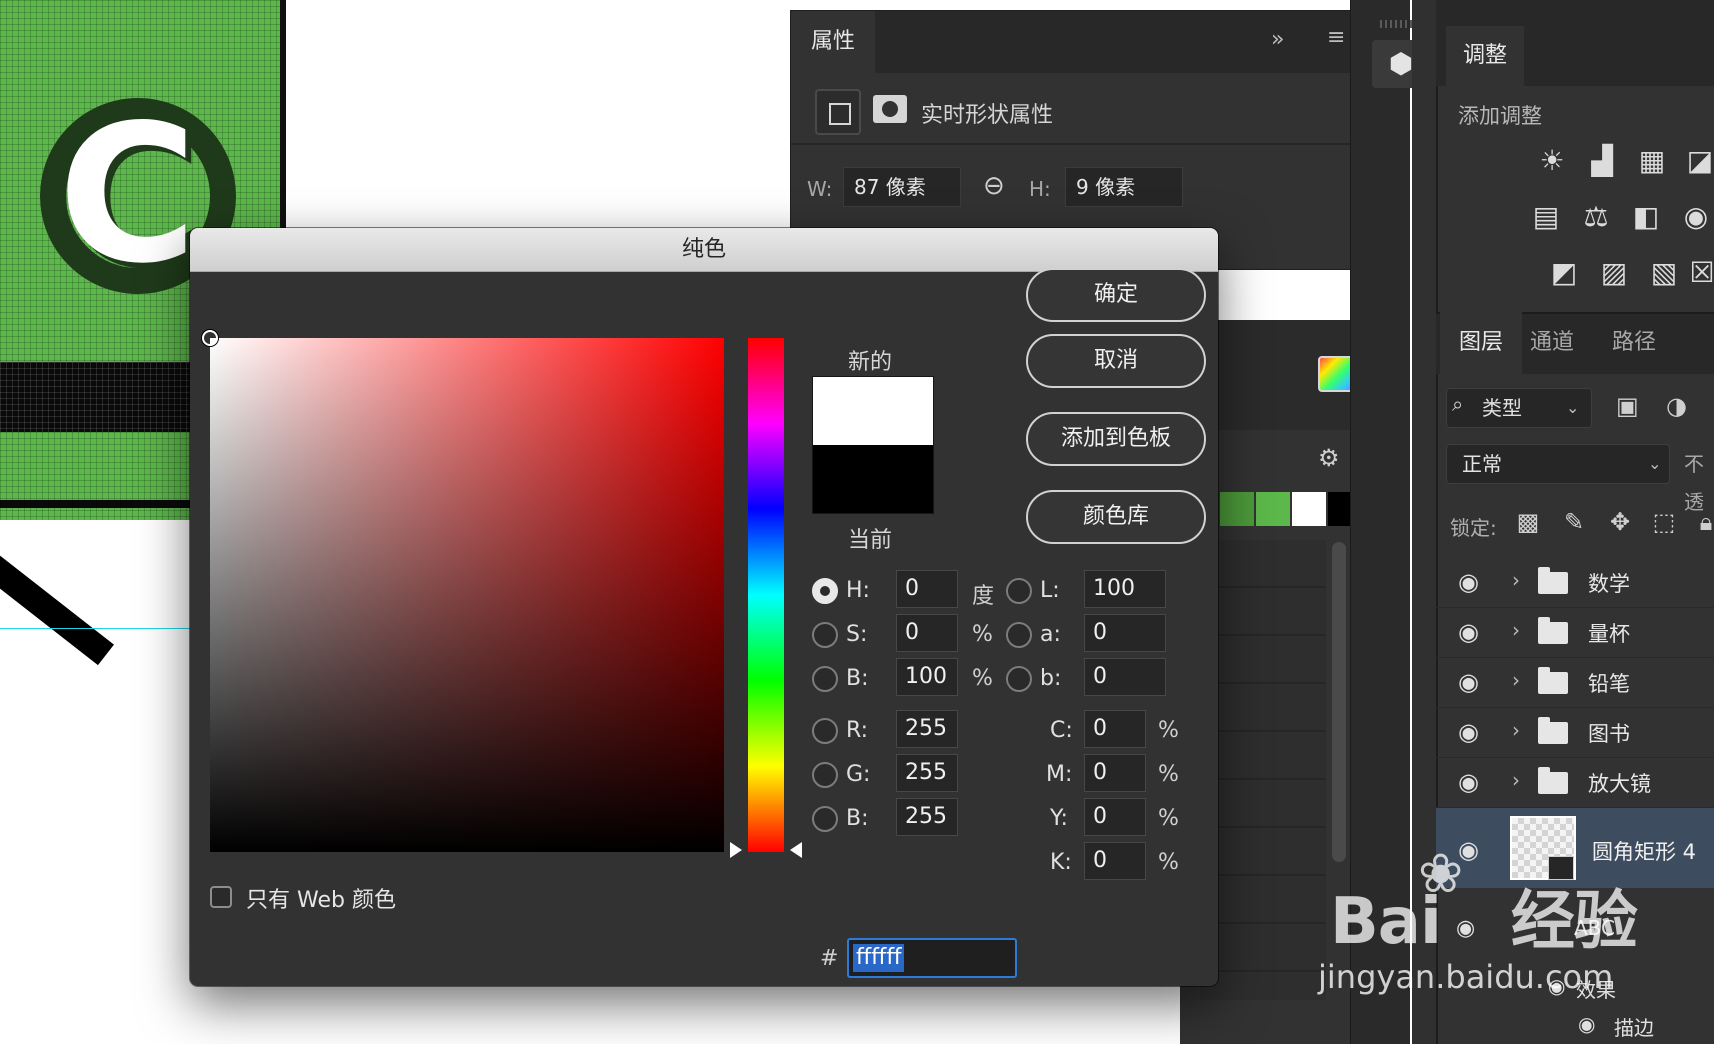 Image resolution: width=1714 pixels, height=1044 pixels. What do you see at coordinates (825, 819) in the screenshot?
I see `radio-blue` at bounding box center [825, 819].